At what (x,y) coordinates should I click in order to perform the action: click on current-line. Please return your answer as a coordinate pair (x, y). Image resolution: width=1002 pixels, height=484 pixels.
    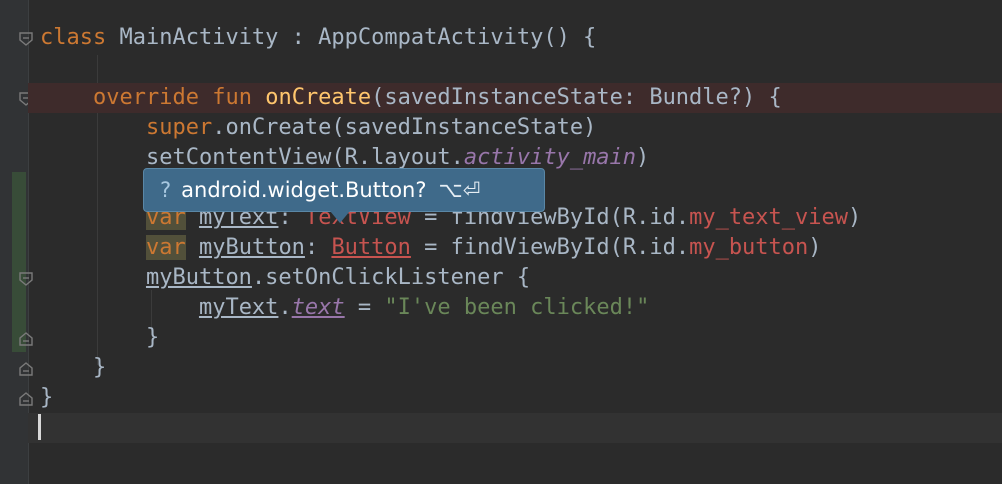
    Looking at the image, I should click on (515, 428).